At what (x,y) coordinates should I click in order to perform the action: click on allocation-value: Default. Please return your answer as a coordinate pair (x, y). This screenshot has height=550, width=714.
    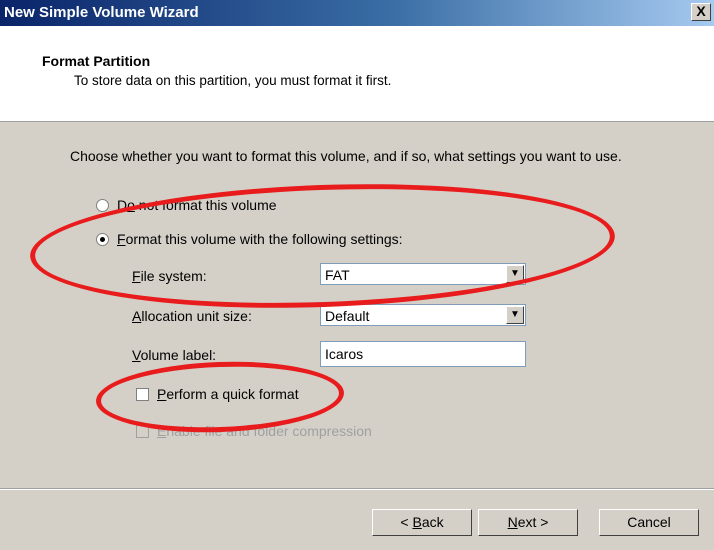
    Looking at the image, I should click on (347, 316).